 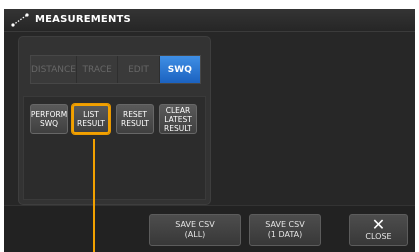 I want to click on reset-result-button: RESET RESULT, so click(x=135, y=119).